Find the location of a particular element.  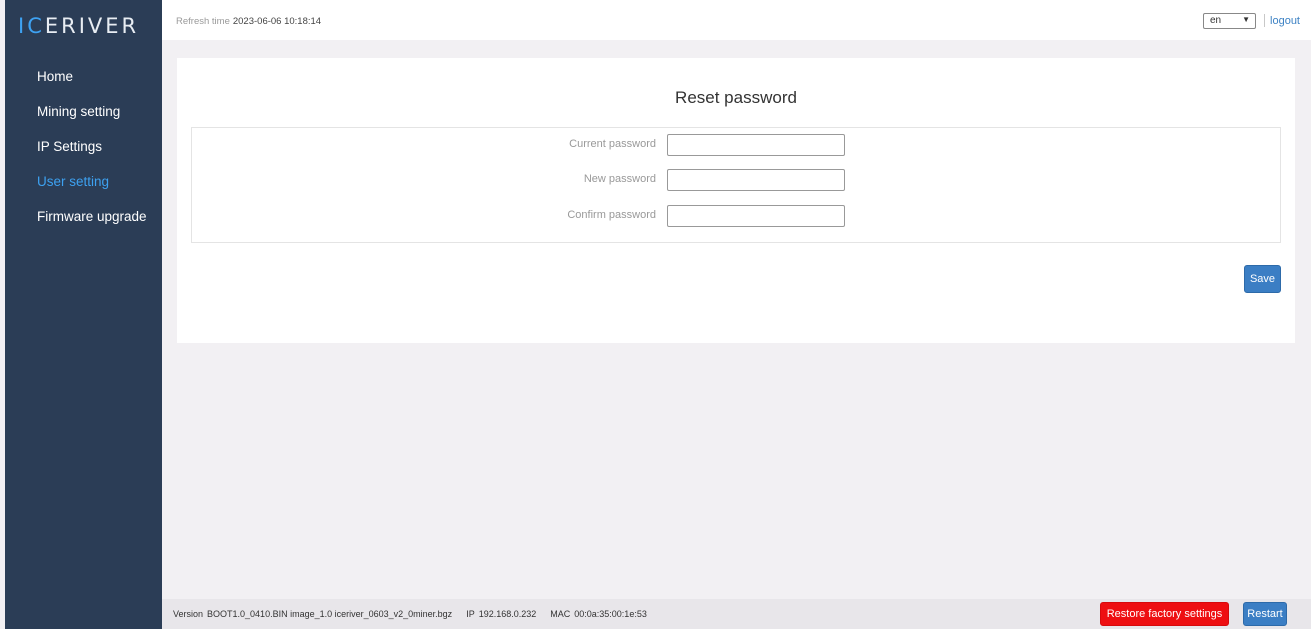

confirm-password-input is located at coordinates (756, 216).